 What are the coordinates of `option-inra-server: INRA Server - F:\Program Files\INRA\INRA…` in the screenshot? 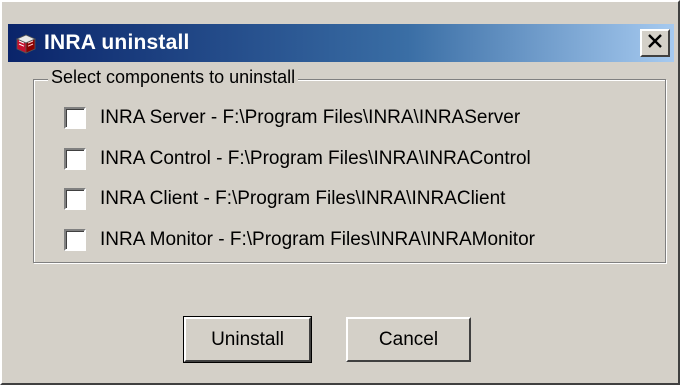 It's located at (292, 118).